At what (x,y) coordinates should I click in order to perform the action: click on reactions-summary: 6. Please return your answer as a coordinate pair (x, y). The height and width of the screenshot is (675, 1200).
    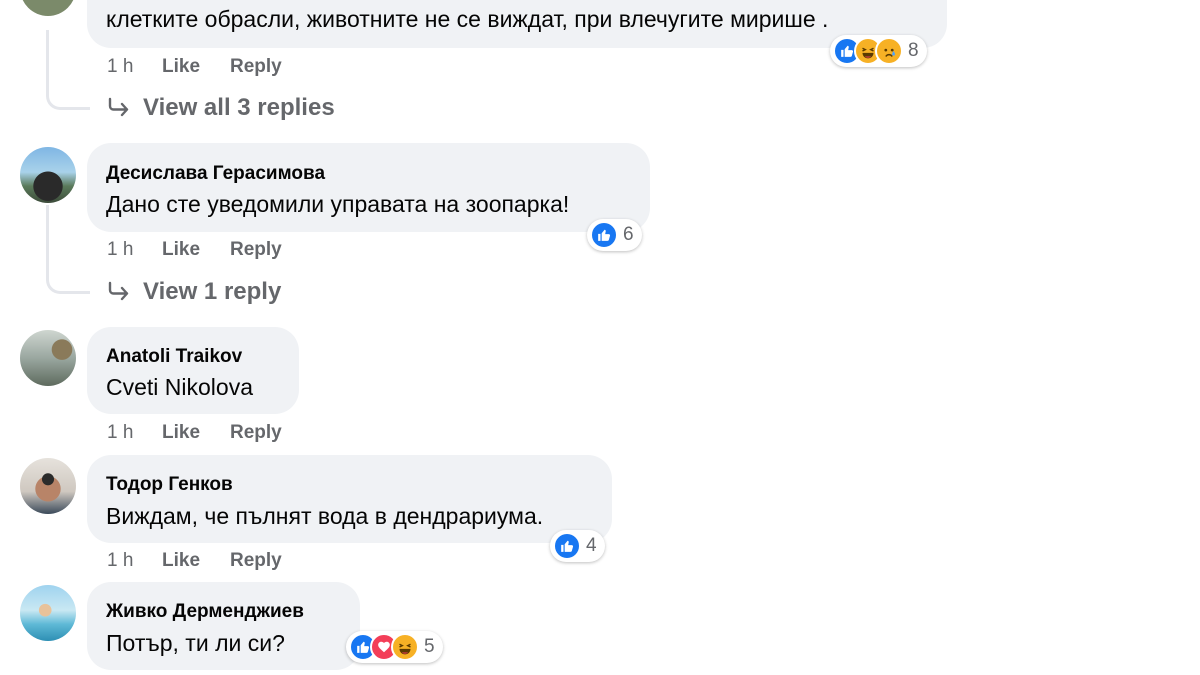
    Looking at the image, I should click on (614, 235).